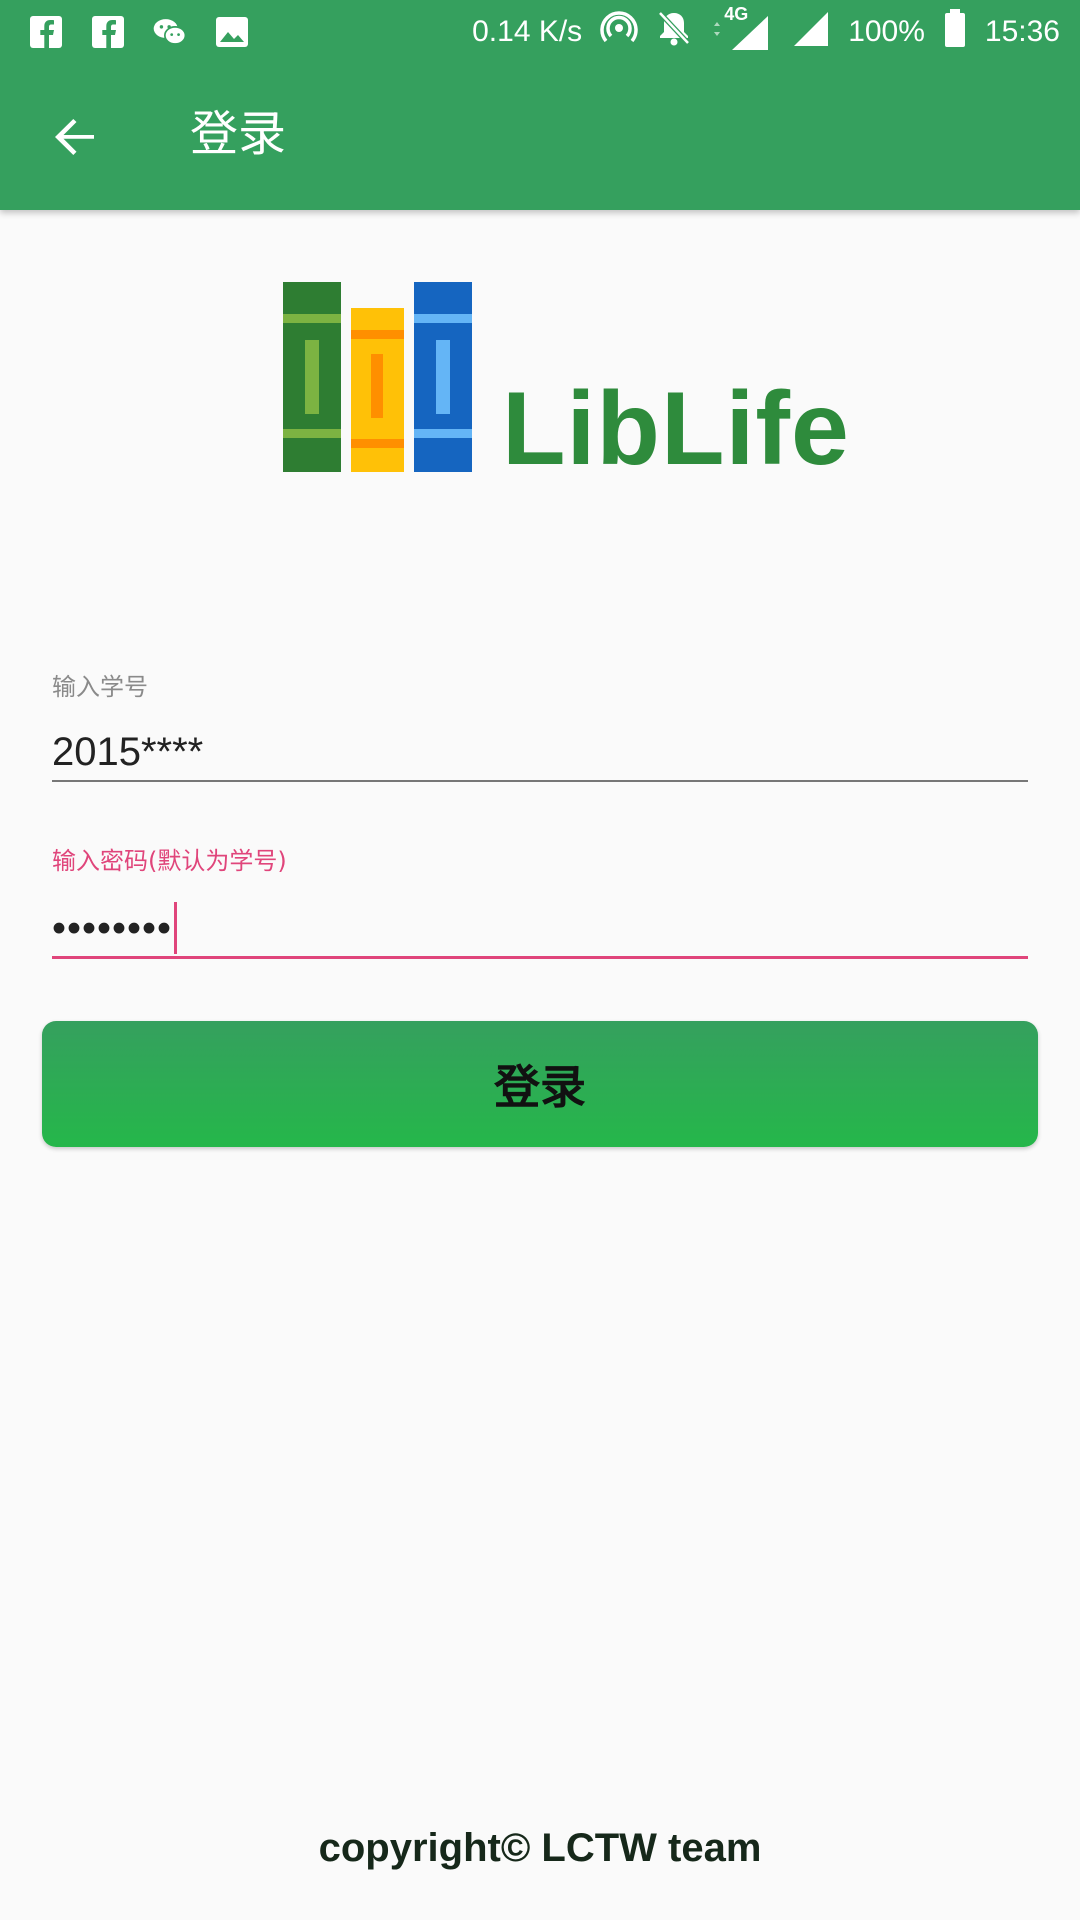 Image resolution: width=1080 pixels, height=1920 pixels. Describe the element at coordinates (540, 753) in the screenshot. I see `student-id-input: 2015****` at that location.